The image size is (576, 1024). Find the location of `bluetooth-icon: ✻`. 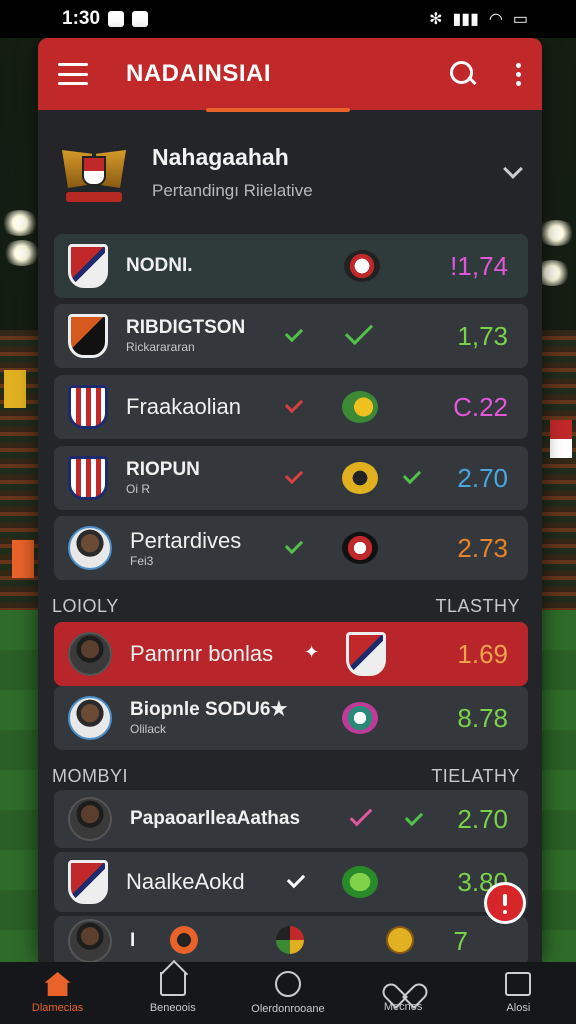

bluetooth-icon: ✻ is located at coordinates (436, 19).